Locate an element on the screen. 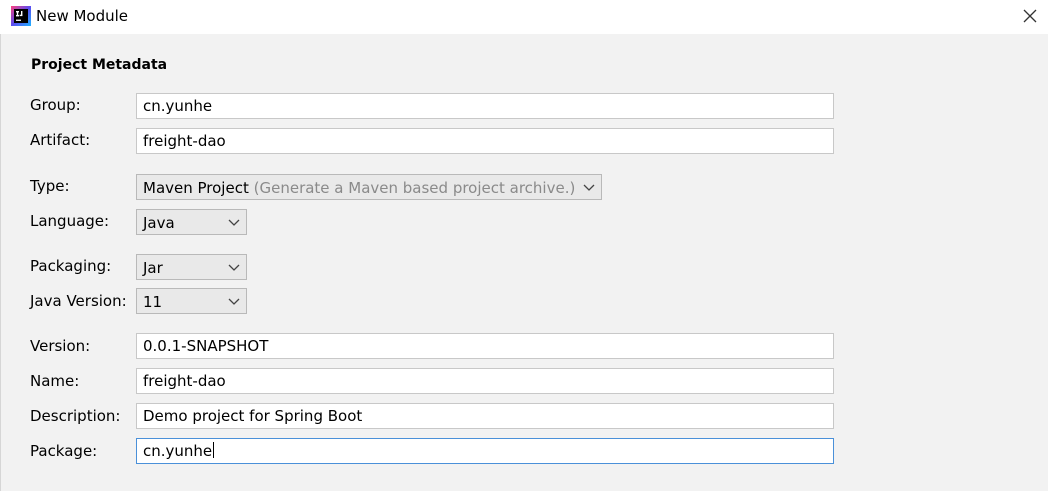  title-bar: New Module is located at coordinates (524, 17).